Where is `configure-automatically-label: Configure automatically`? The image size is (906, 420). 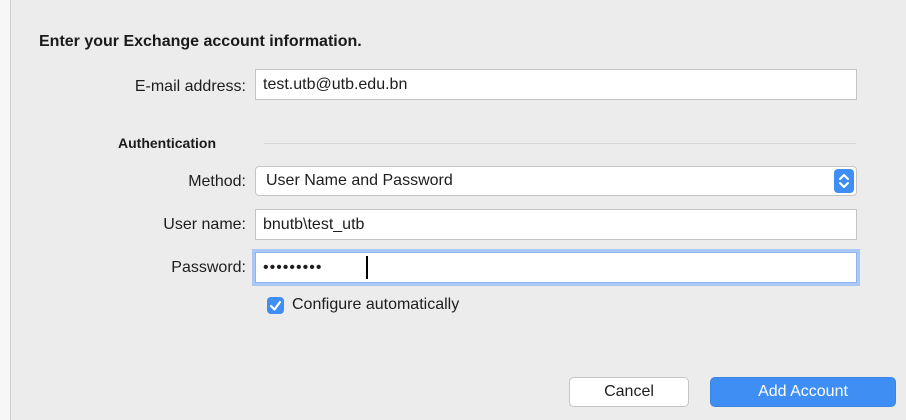
configure-automatically-label: Configure automatically is located at coordinates (375, 305).